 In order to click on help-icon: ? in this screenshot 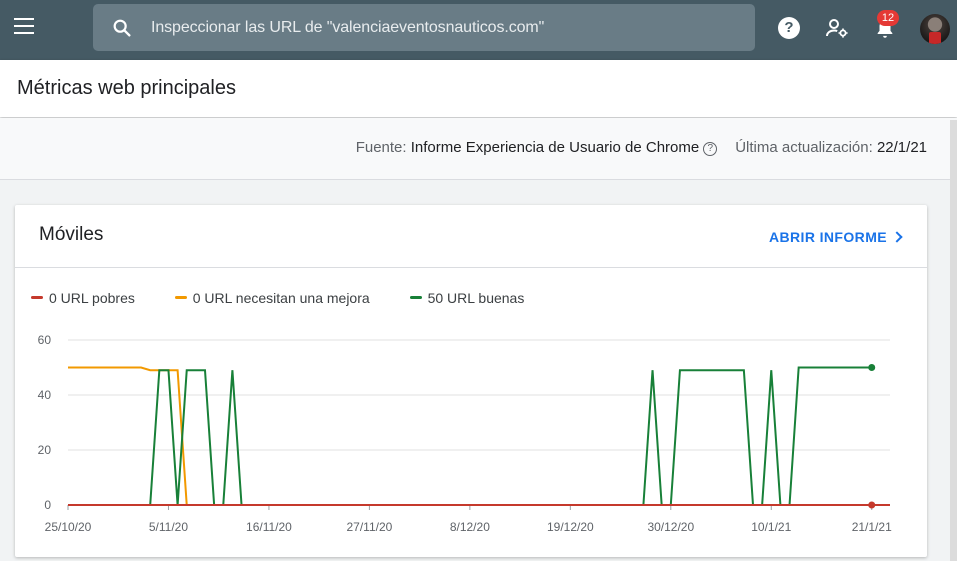, I will do `click(789, 28)`.